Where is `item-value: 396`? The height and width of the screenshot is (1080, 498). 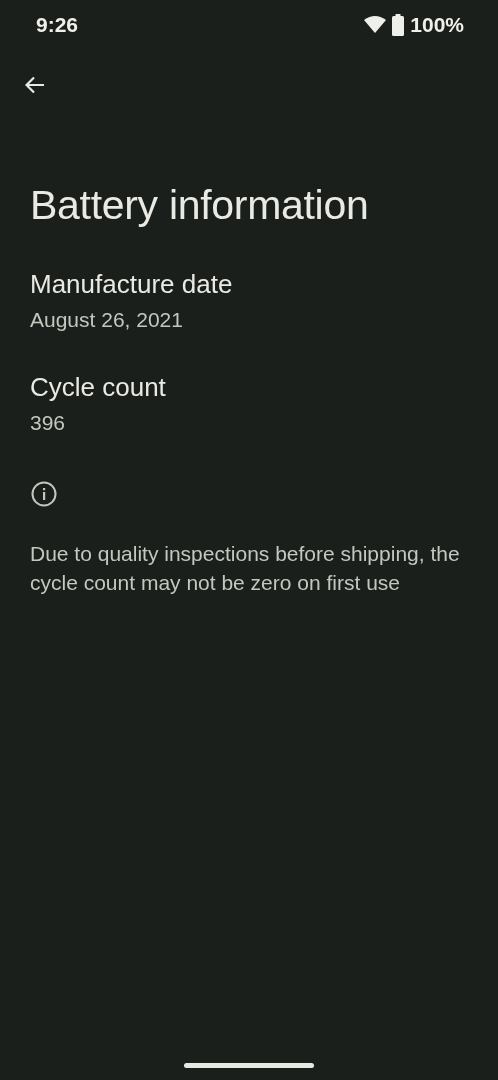 item-value: 396 is located at coordinates (48, 423).